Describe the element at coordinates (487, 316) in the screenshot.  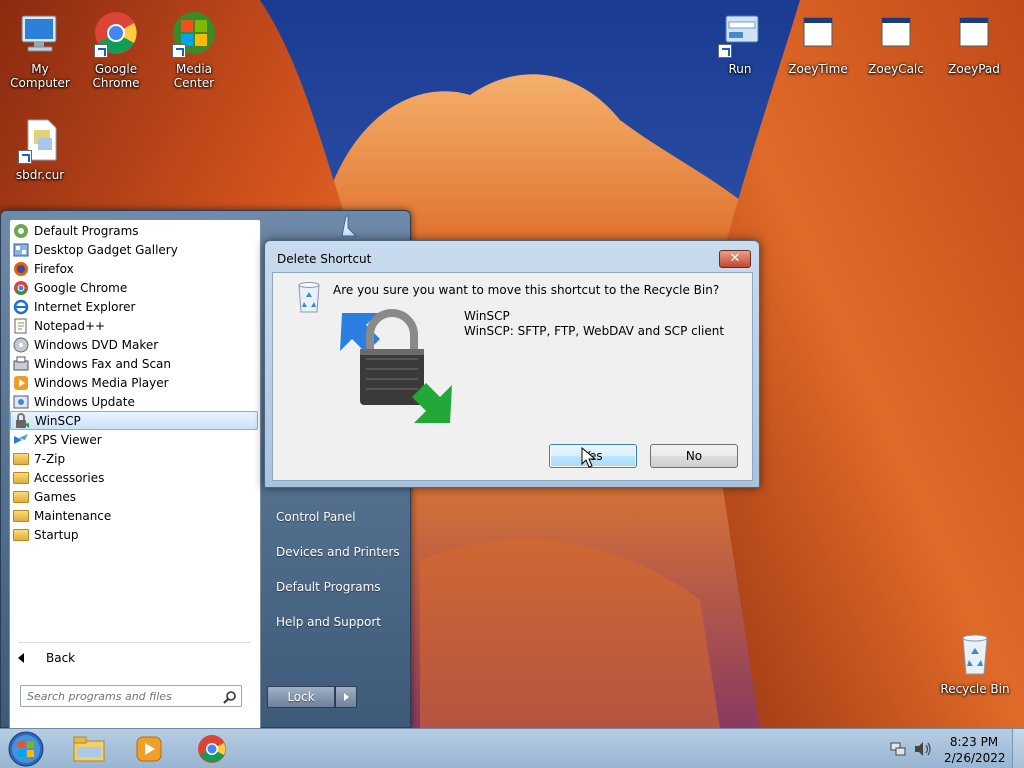
I see `shortcut-name: WinSCP` at that location.